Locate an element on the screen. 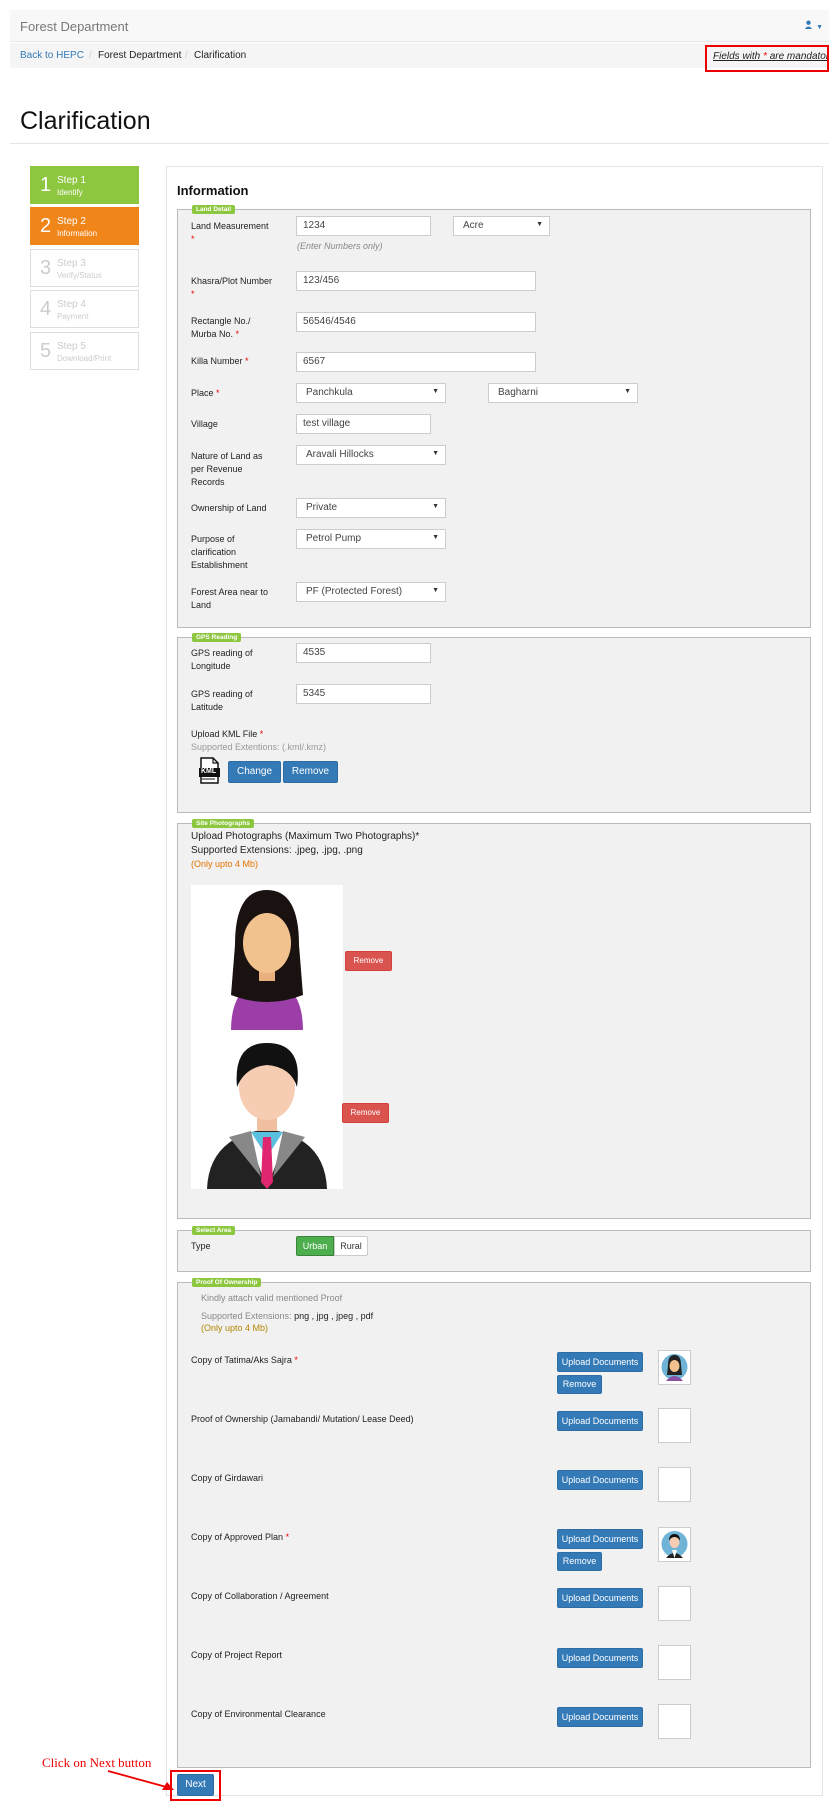 This screenshot has height=1807, width=829. label-text: clarification is located at coordinates (214, 552).